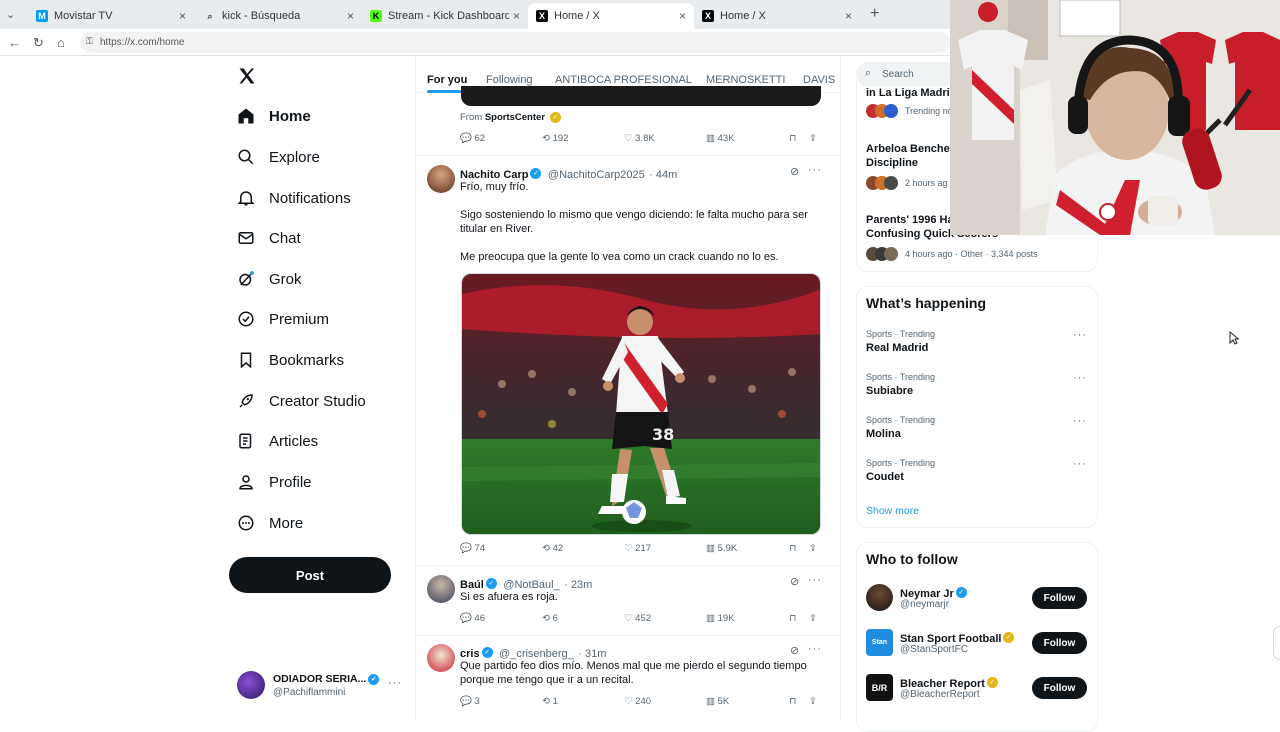  What do you see at coordinates (723, 701) in the screenshot?
I see `view-count: 5K` at bounding box center [723, 701].